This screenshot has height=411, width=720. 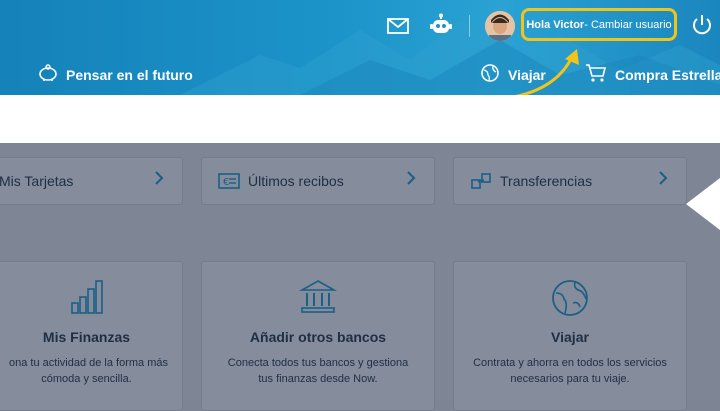 I want to click on user-greeting: Hola Victor, so click(x=555, y=24).